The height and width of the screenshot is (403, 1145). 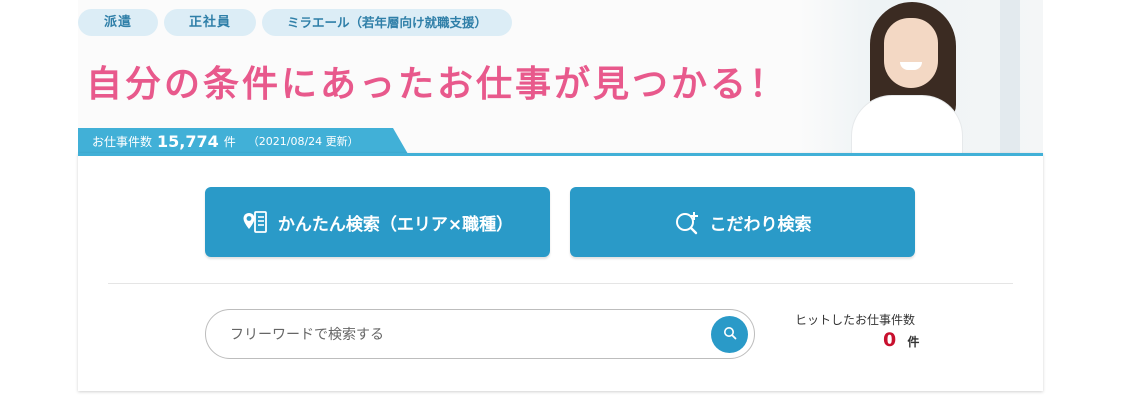 I want to click on hit-count-label: ヒットしたお仕事件数, so click(x=855, y=320).